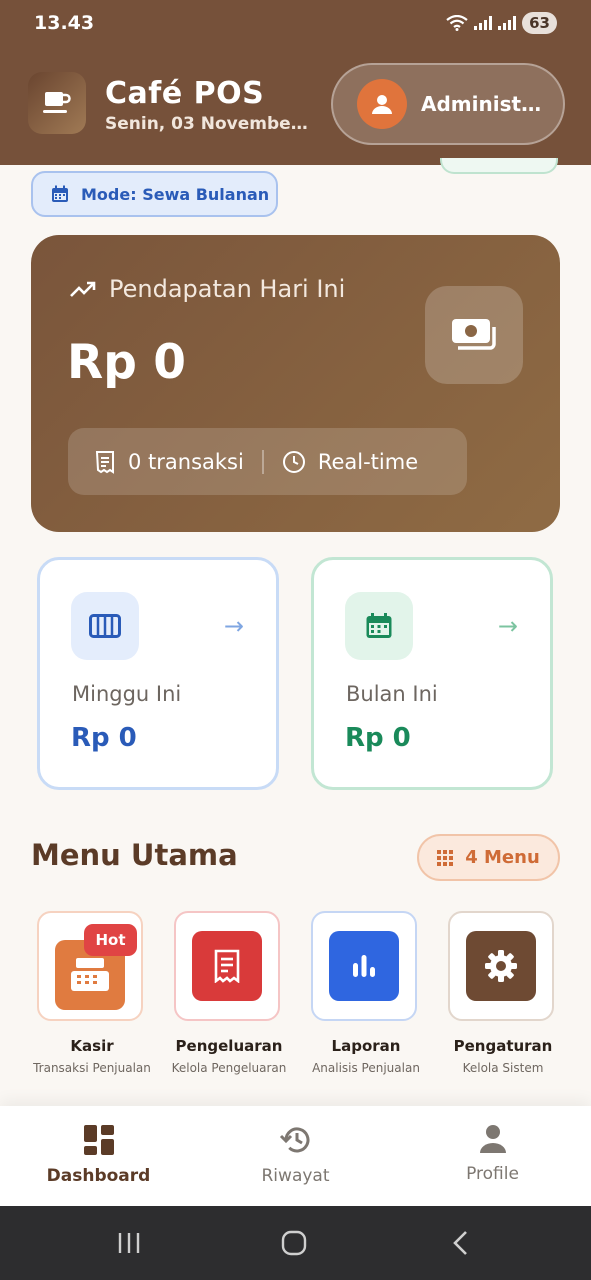 Image resolution: width=591 pixels, height=1280 pixels. Describe the element at coordinates (207, 124) in the screenshot. I see `current-date: Senin, 03 November 2025` at that location.